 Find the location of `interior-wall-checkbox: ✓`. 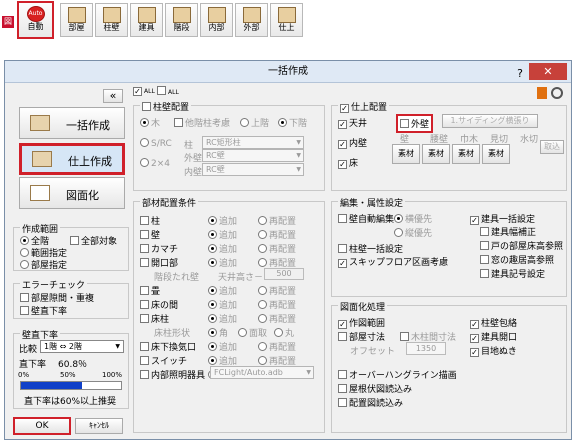

interior-wall-checkbox: ✓ is located at coordinates (342, 144).